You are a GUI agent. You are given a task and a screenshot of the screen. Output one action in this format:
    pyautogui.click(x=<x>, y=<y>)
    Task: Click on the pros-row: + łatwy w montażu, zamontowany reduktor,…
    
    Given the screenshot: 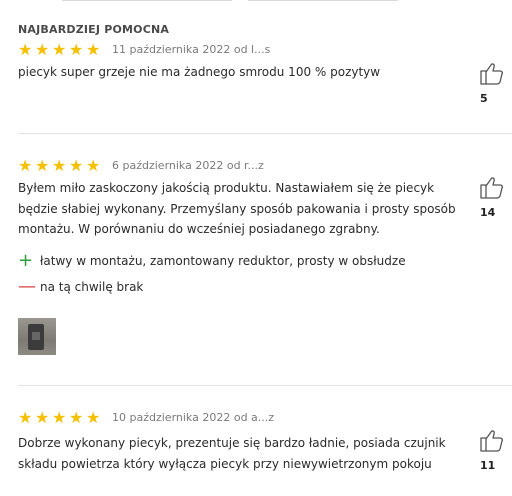 What is the action you would take?
    pyautogui.click(x=265, y=261)
    